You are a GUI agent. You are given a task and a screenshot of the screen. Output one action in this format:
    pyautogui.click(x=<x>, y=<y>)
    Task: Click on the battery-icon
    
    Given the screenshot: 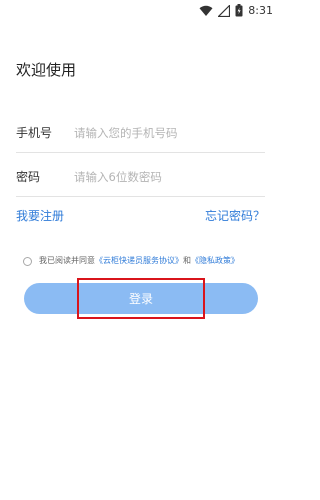 What is the action you would take?
    pyautogui.click(x=239, y=11)
    